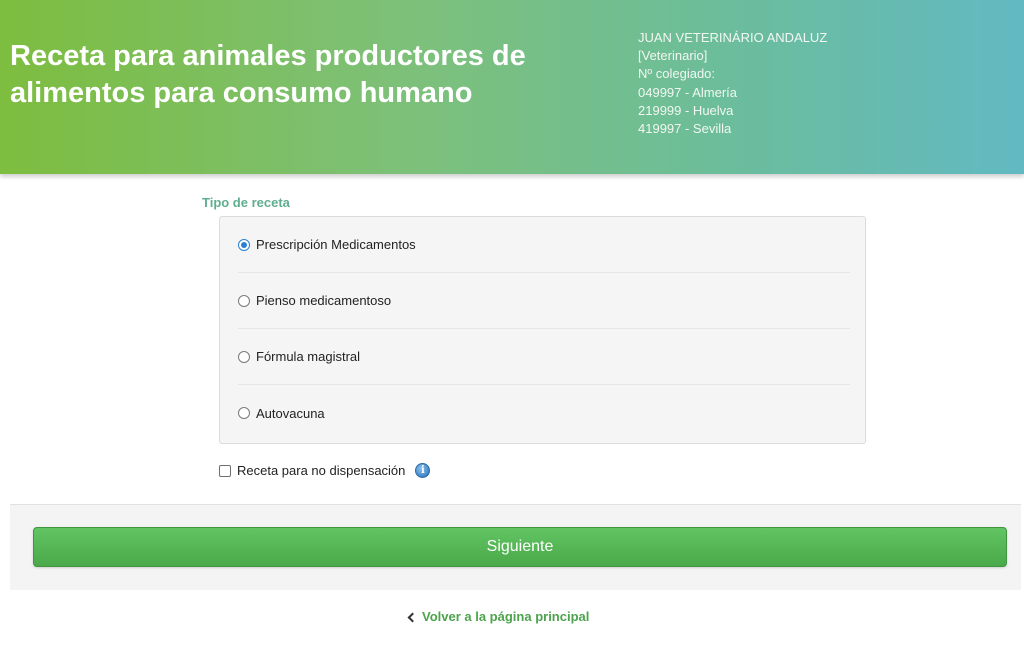  What do you see at coordinates (412, 617) in the screenshot?
I see `chevron-left-icon` at bounding box center [412, 617].